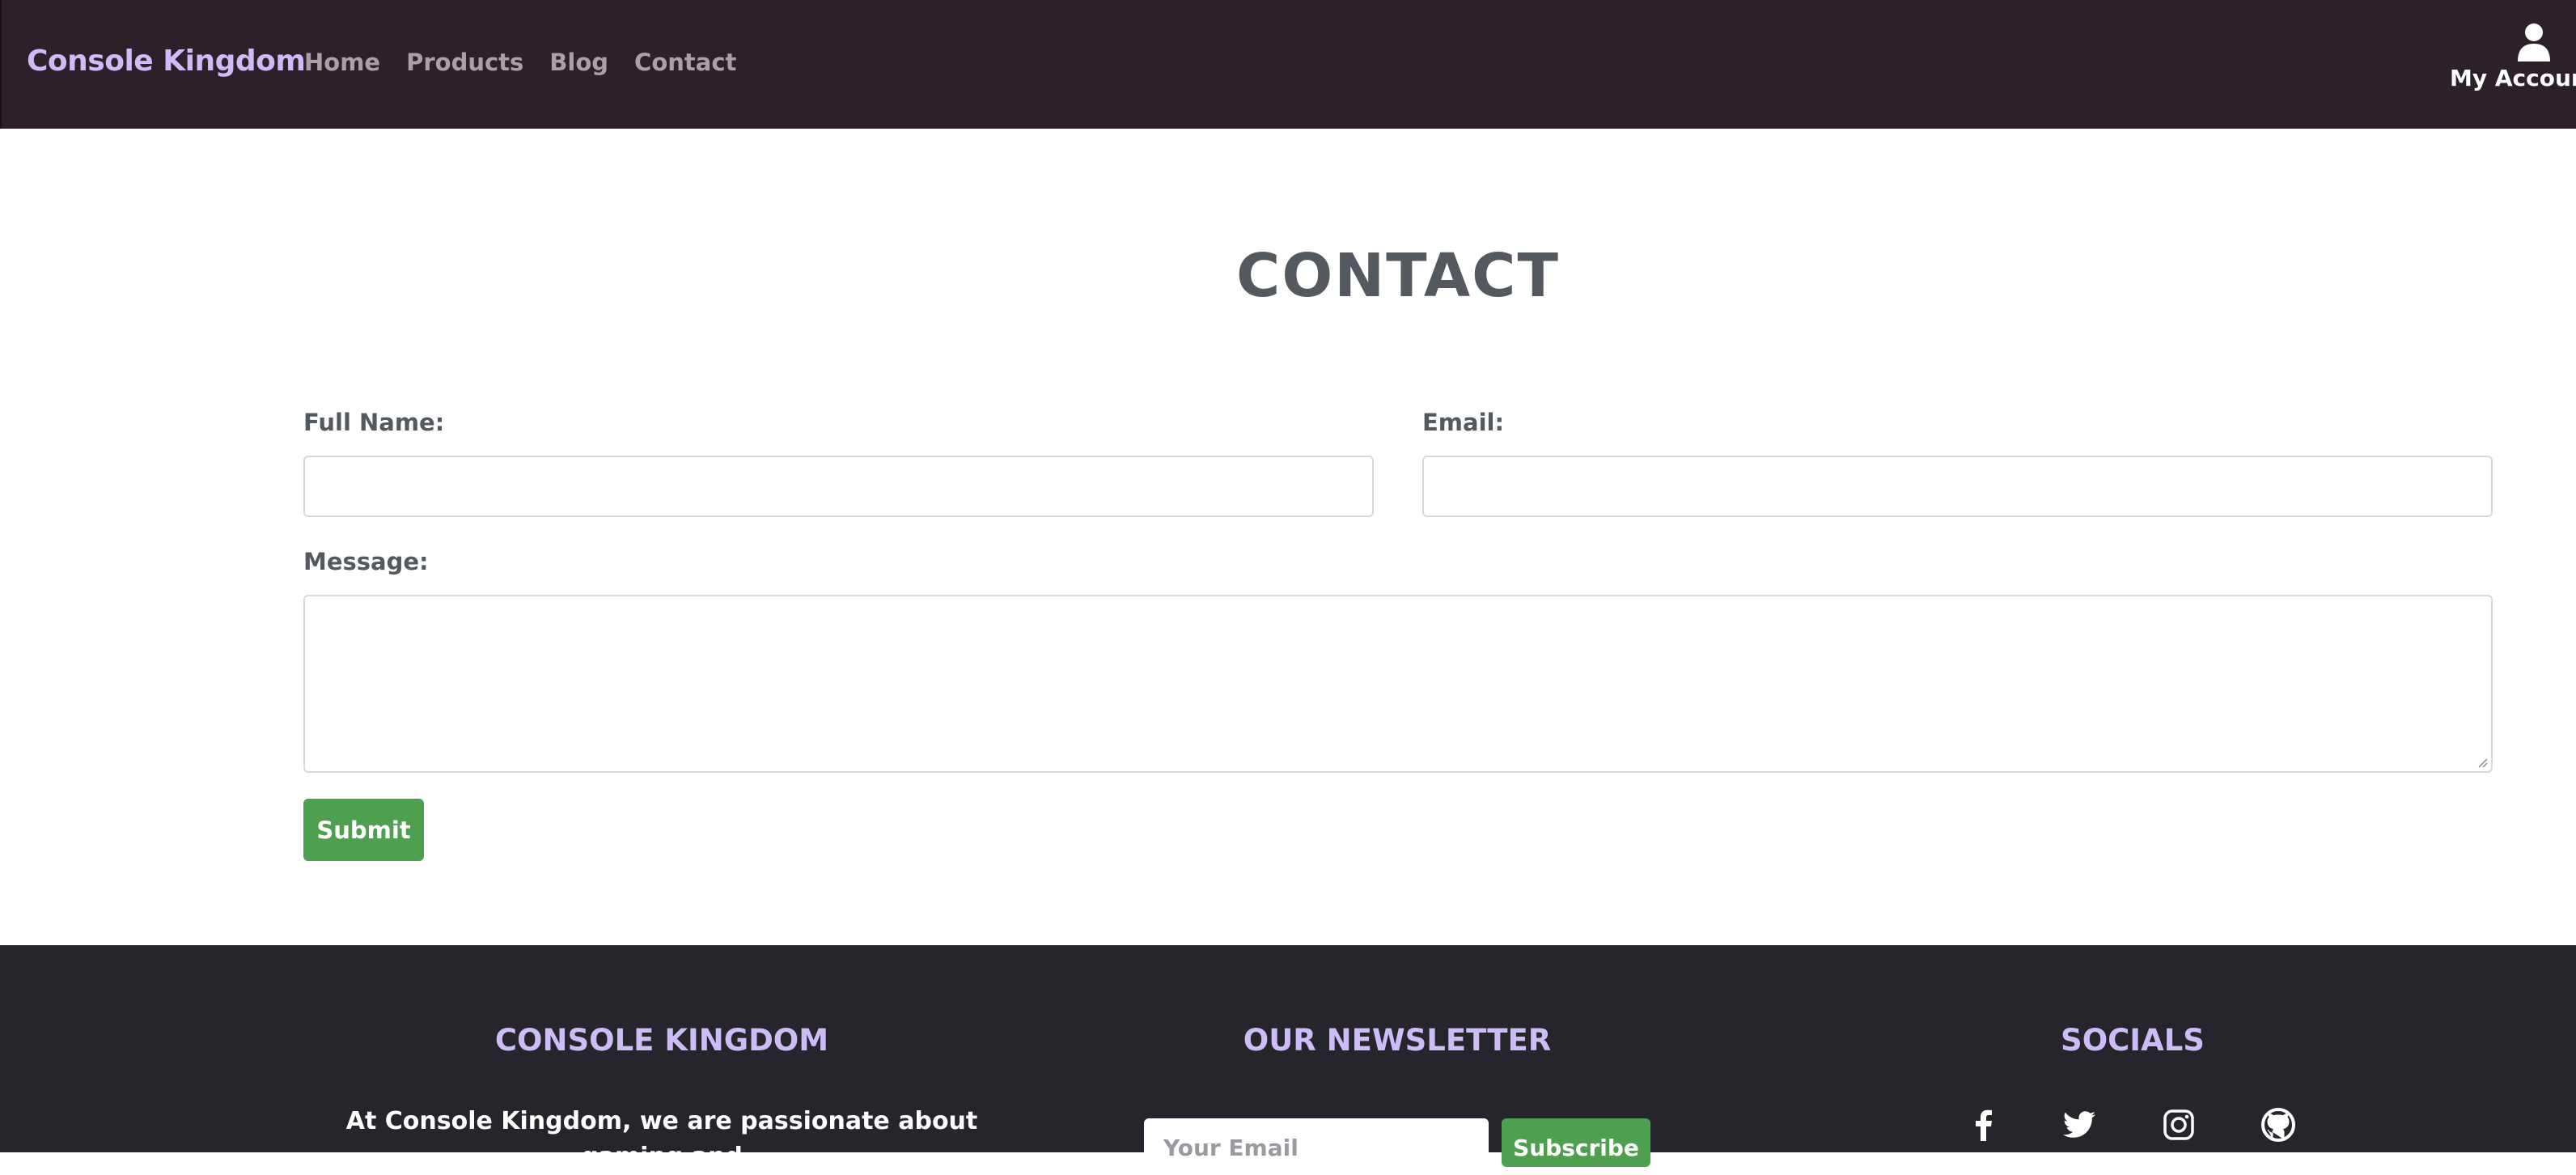 This screenshot has width=2576, height=1175. I want to click on nav-link-blog: Blog, so click(578, 63).